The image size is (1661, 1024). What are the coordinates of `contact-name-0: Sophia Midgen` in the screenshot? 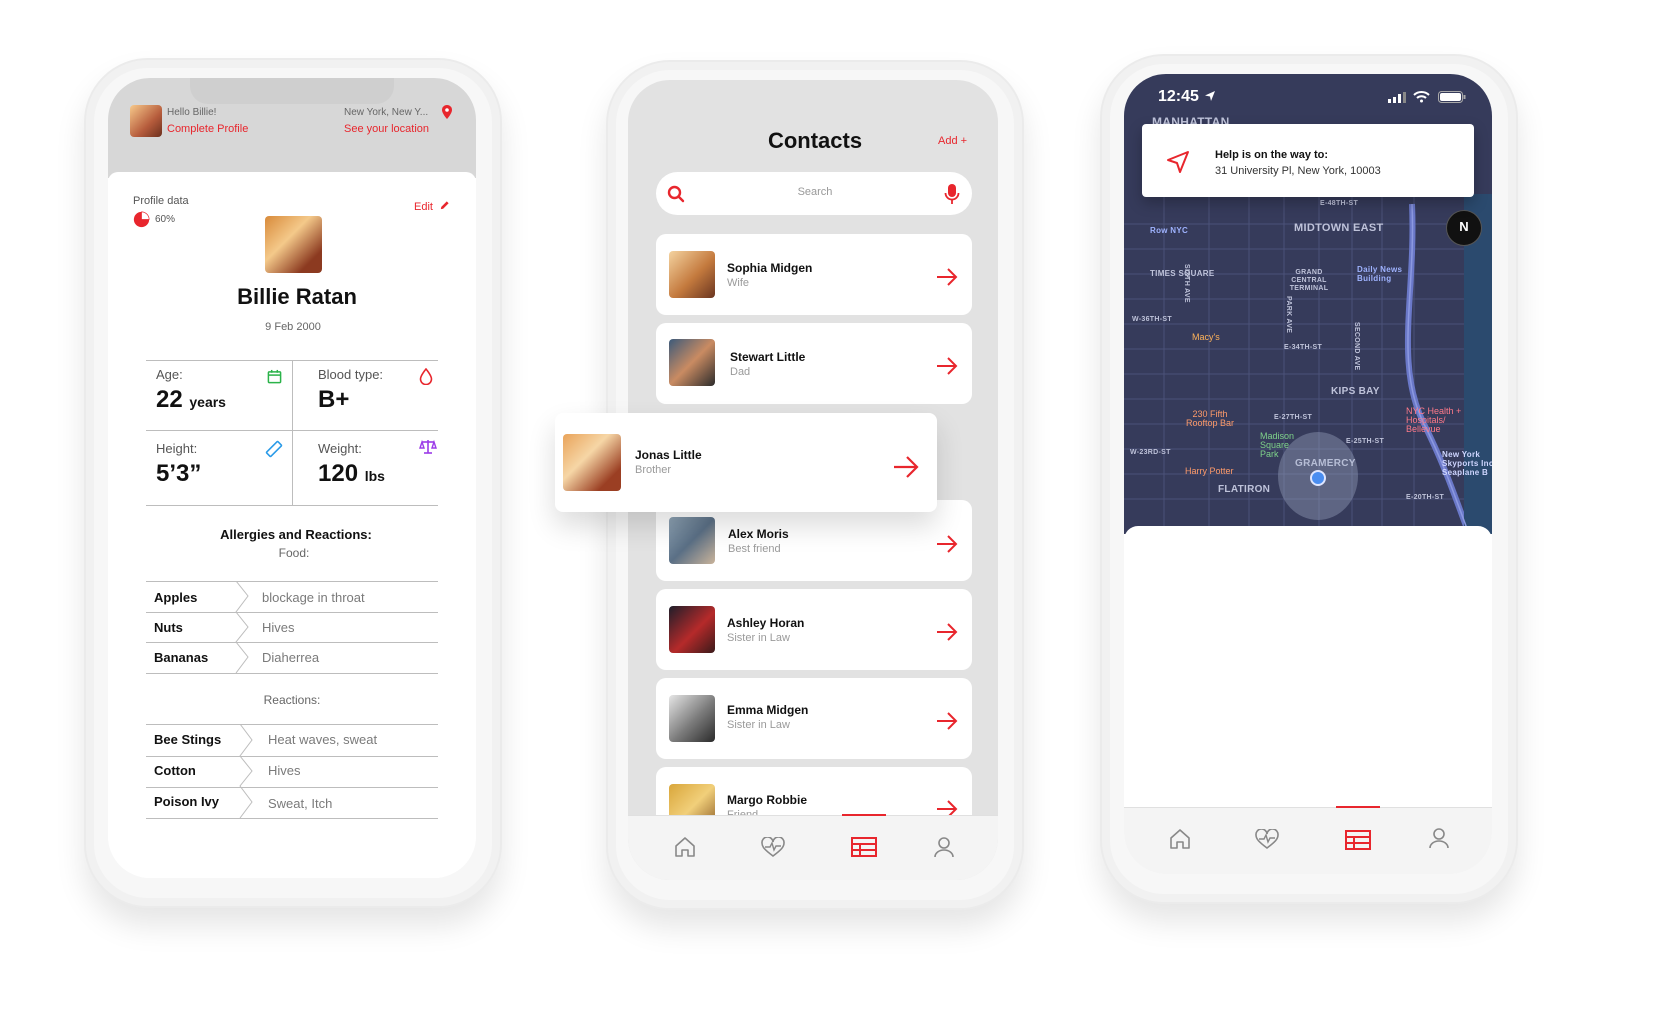 It's located at (770, 268).